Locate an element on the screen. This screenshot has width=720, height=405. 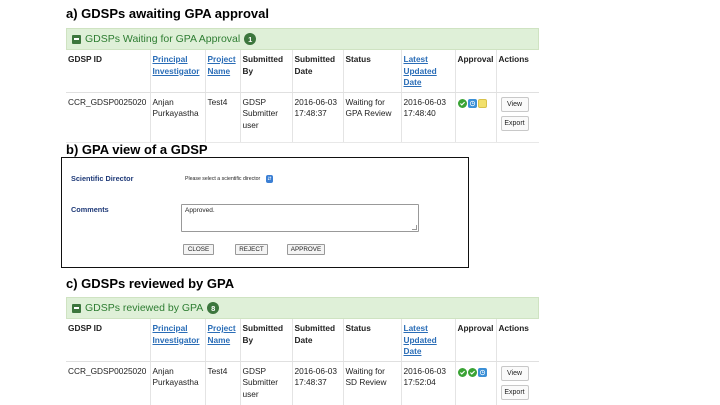
reject-button: REJECT is located at coordinates (251, 249).